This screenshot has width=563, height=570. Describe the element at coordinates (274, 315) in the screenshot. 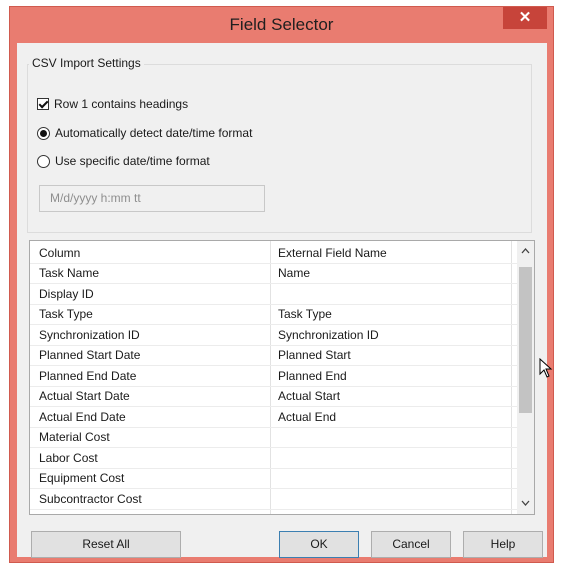

I see `table-row: Task Type Task Type` at that location.